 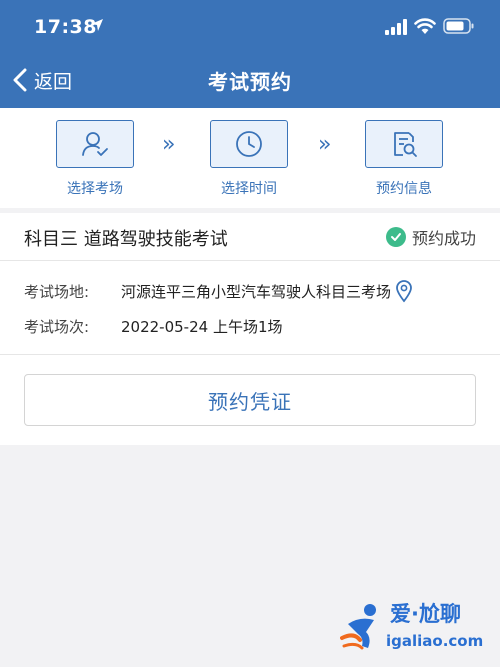 What do you see at coordinates (249, 189) in the screenshot?
I see `step-label: 选择时间` at bounding box center [249, 189].